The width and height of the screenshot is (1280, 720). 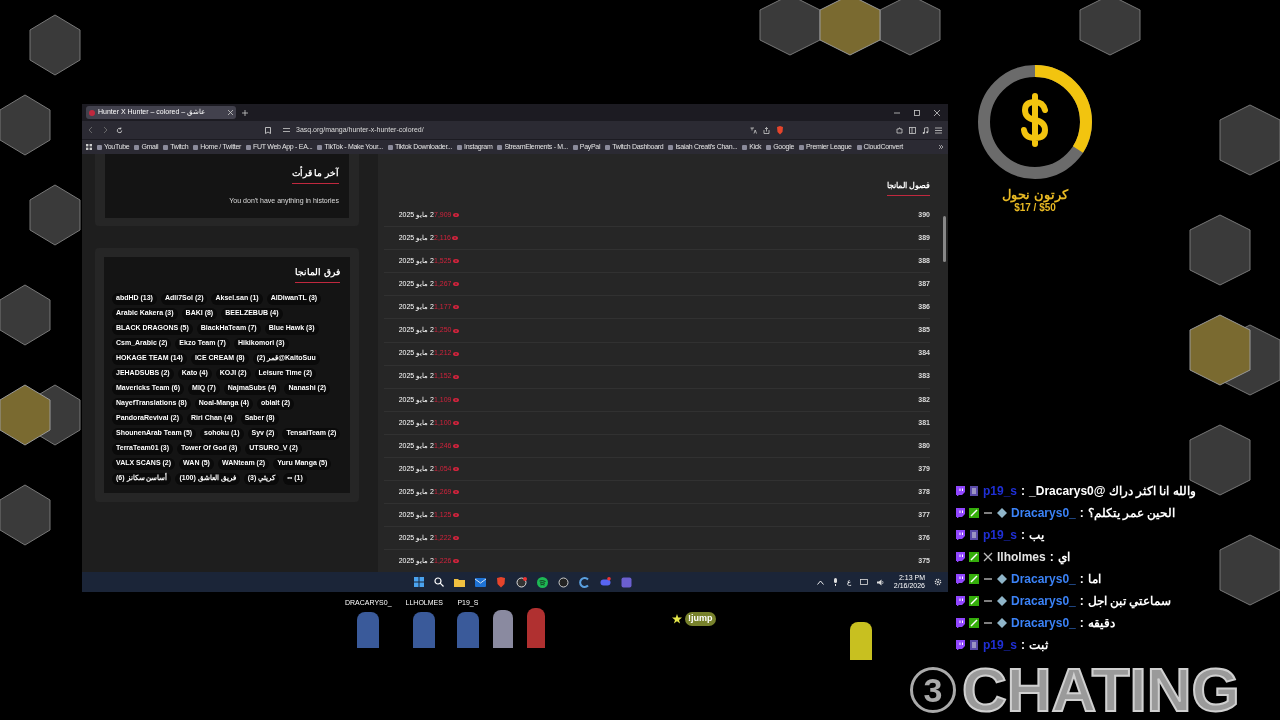 I want to click on chat-command-label: !jump, so click(x=700, y=619).